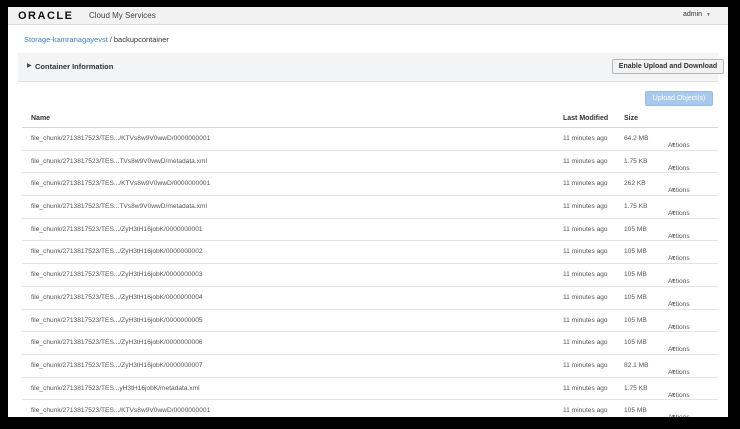 This screenshot has width=740, height=429. I want to click on top-bar: ORACLE Cloud My Services admin ▼, so click(368, 16).